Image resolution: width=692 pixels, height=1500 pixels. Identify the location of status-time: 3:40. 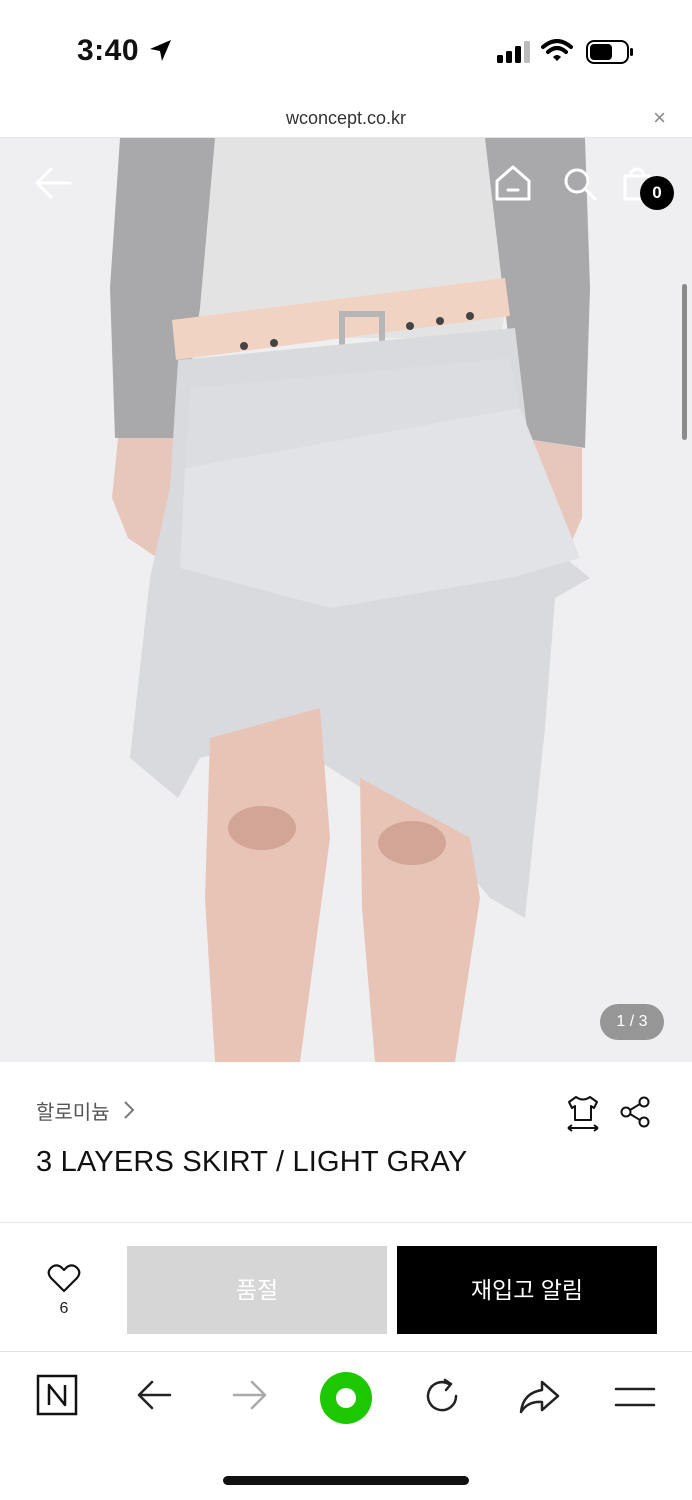
(108, 50).